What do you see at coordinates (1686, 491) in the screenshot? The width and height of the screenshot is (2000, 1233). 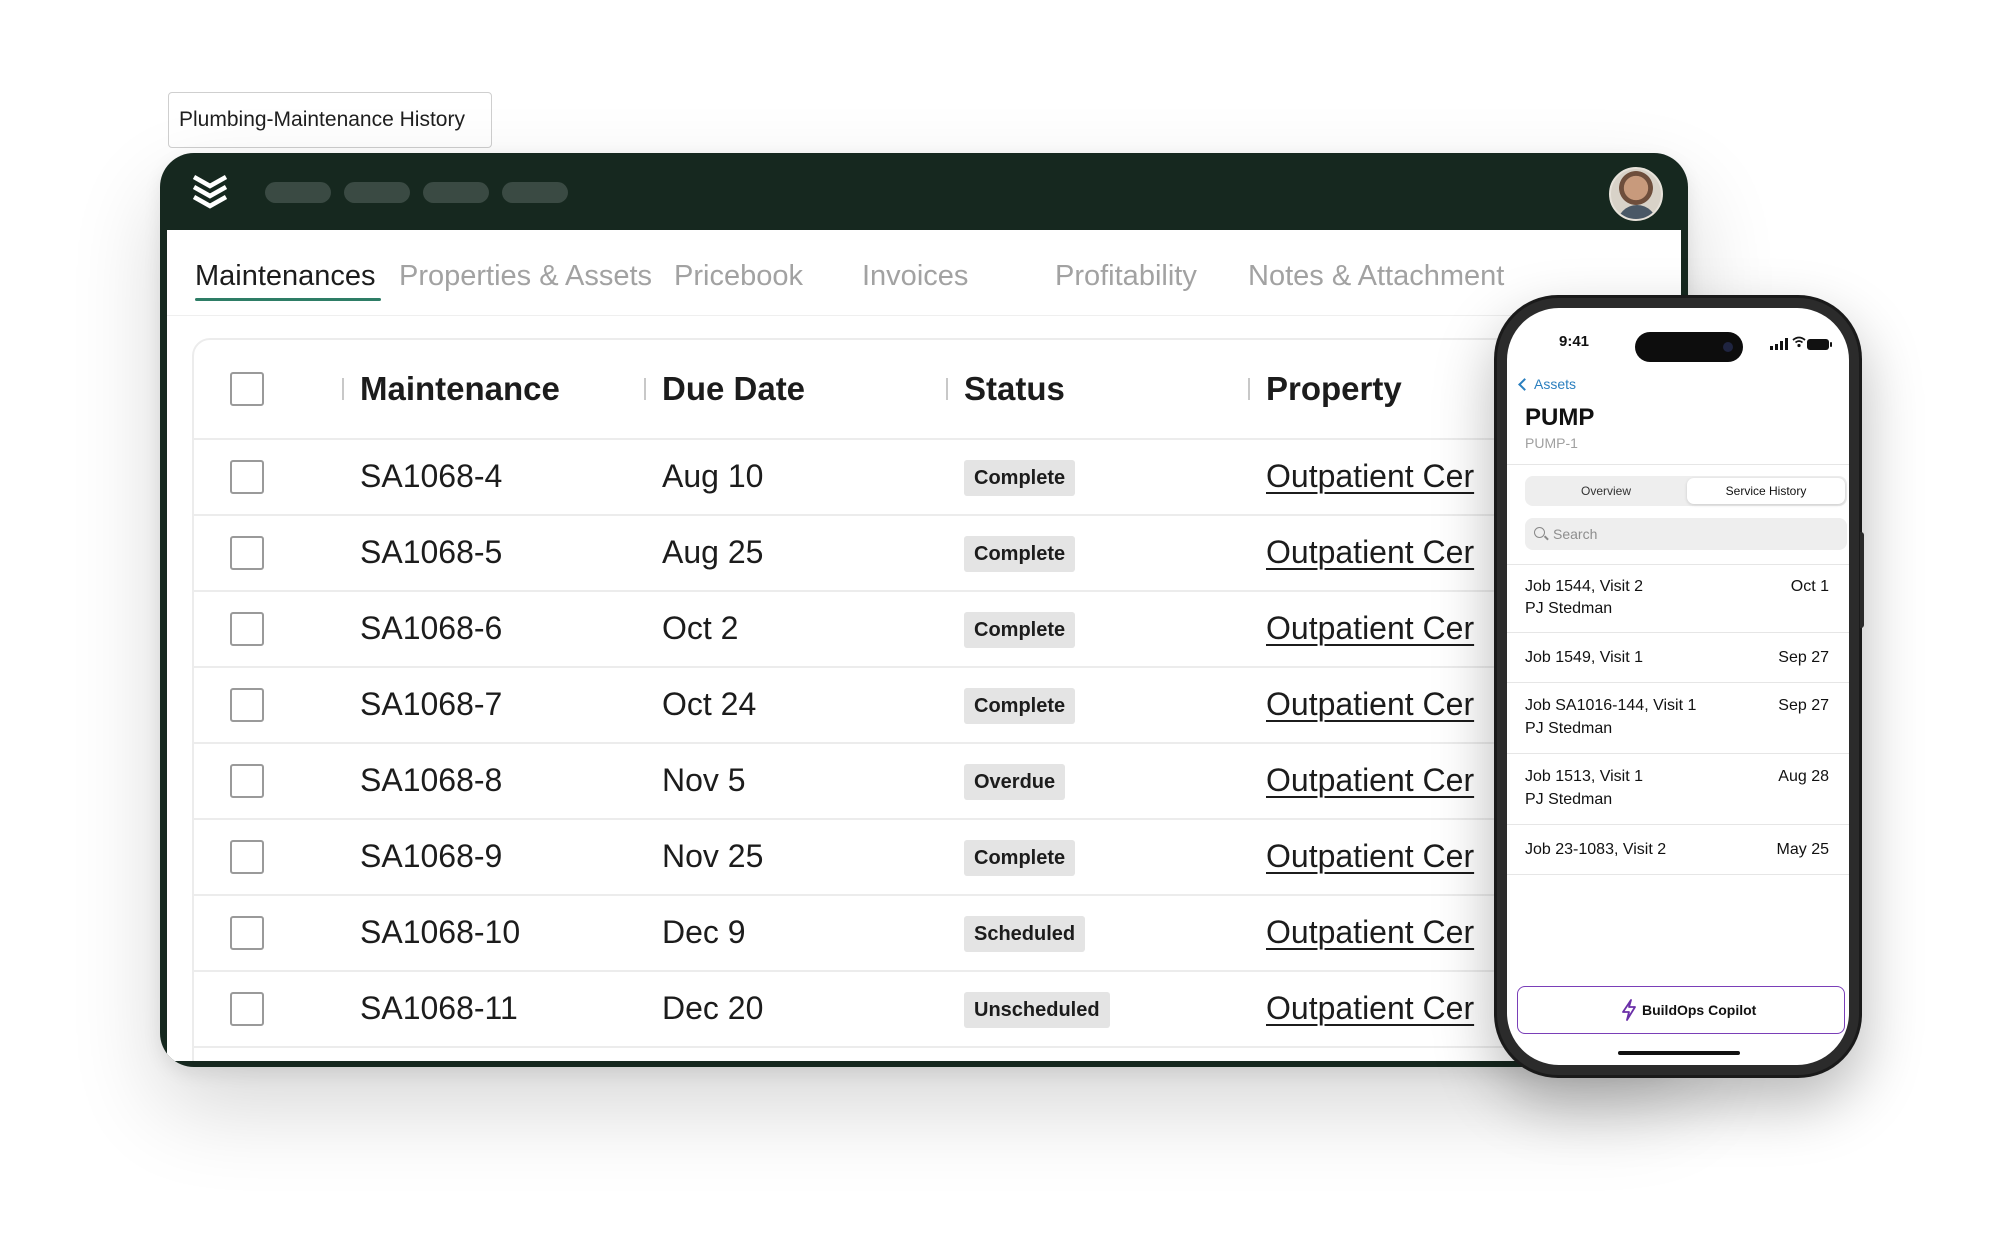 I see `segmented-control: Overview Service History` at bounding box center [1686, 491].